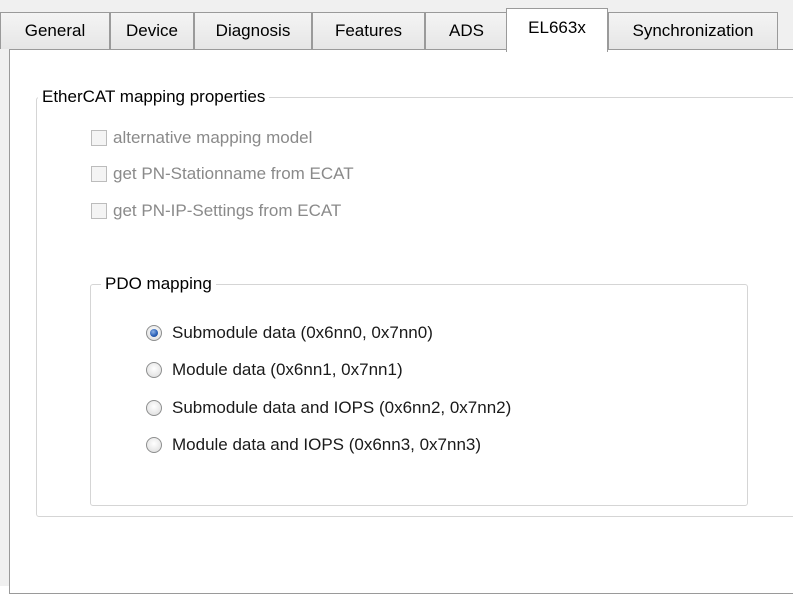 The height and width of the screenshot is (594, 793). What do you see at coordinates (99, 211) in the screenshot?
I see `pn-ip-settings-checkbox` at bounding box center [99, 211].